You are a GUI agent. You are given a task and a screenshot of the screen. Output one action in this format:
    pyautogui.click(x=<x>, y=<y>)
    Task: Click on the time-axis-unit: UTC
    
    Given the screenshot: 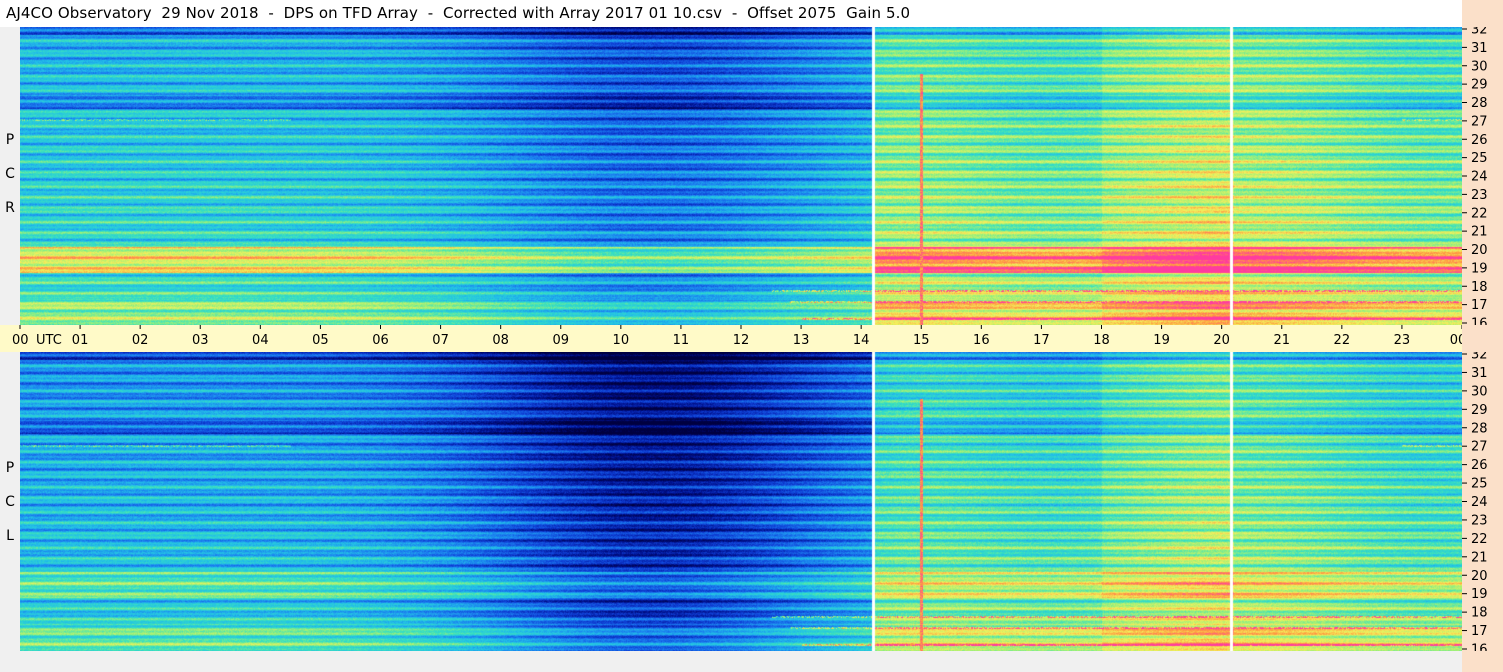 What is the action you would take?
    pyautogui.click(x=49, y=340)
    